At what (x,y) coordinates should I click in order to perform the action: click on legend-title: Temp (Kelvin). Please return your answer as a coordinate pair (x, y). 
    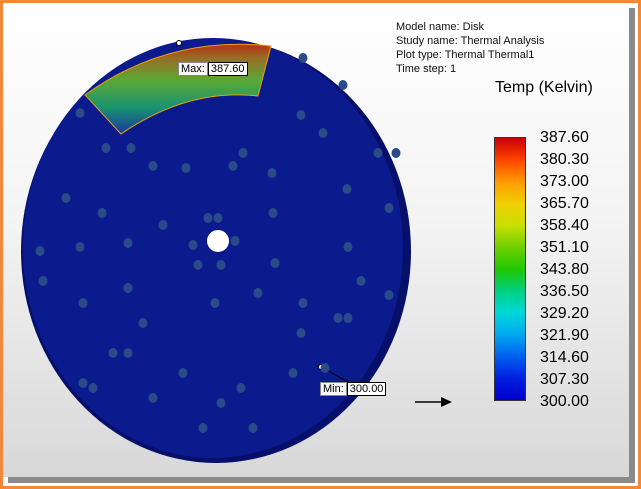
    Looking at the image, I should click on (544, 87).